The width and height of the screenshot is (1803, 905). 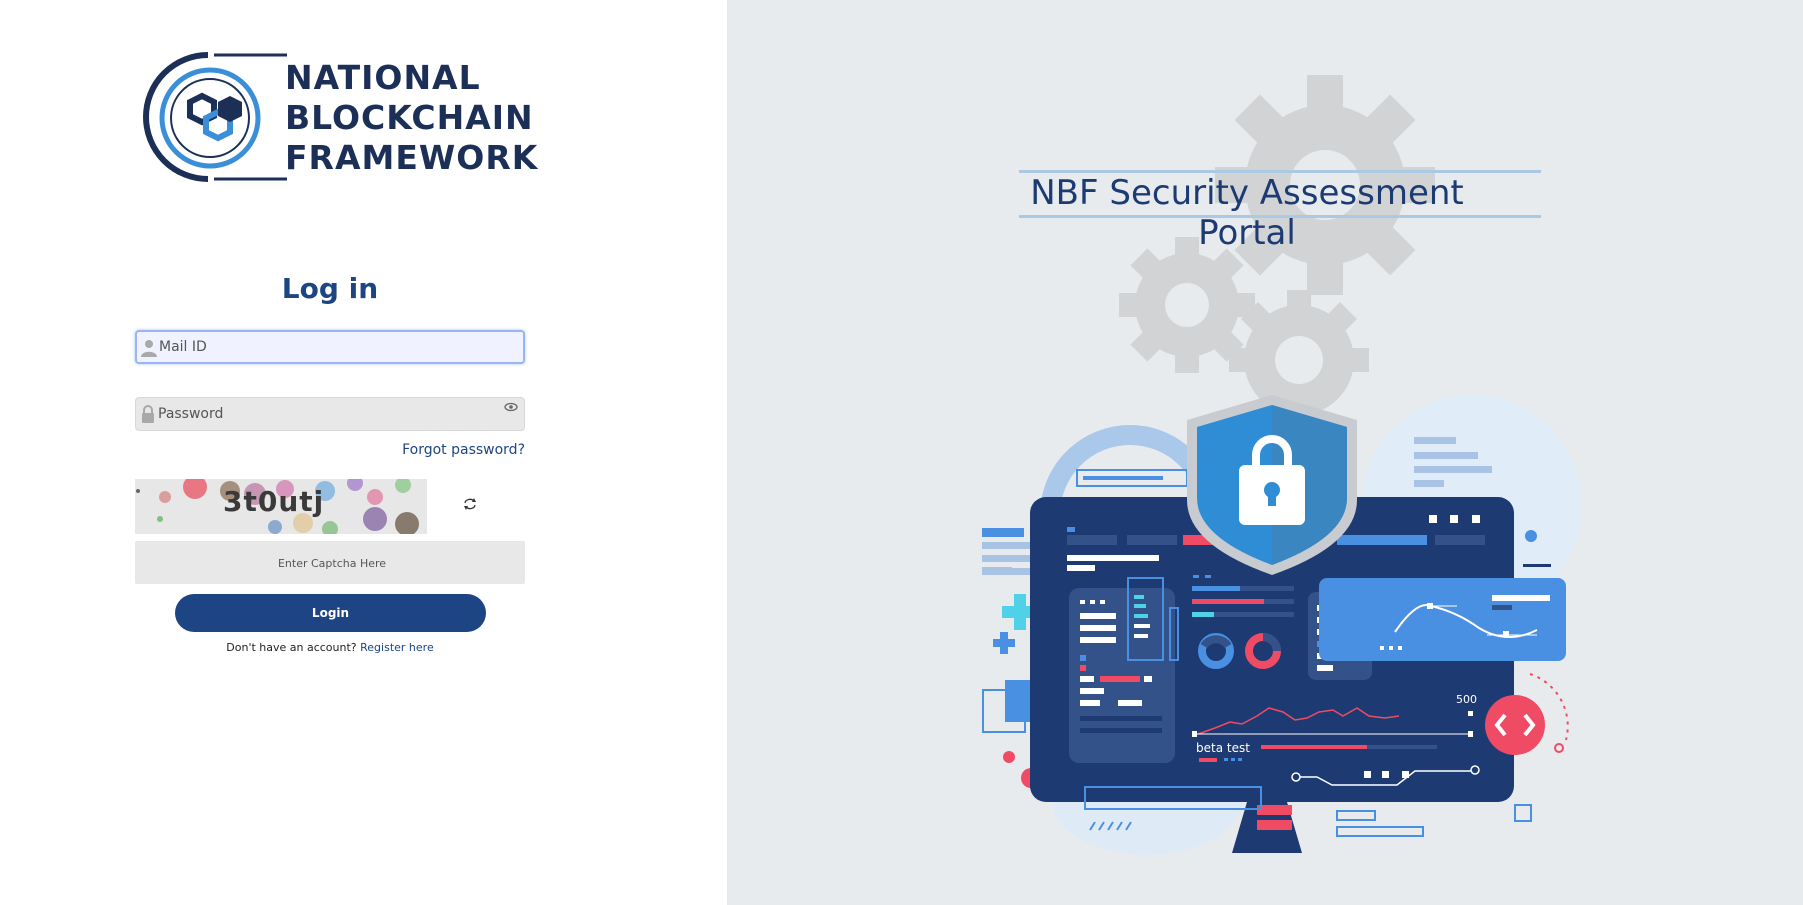 I want to click on password-field, so click(x=330, y=414).